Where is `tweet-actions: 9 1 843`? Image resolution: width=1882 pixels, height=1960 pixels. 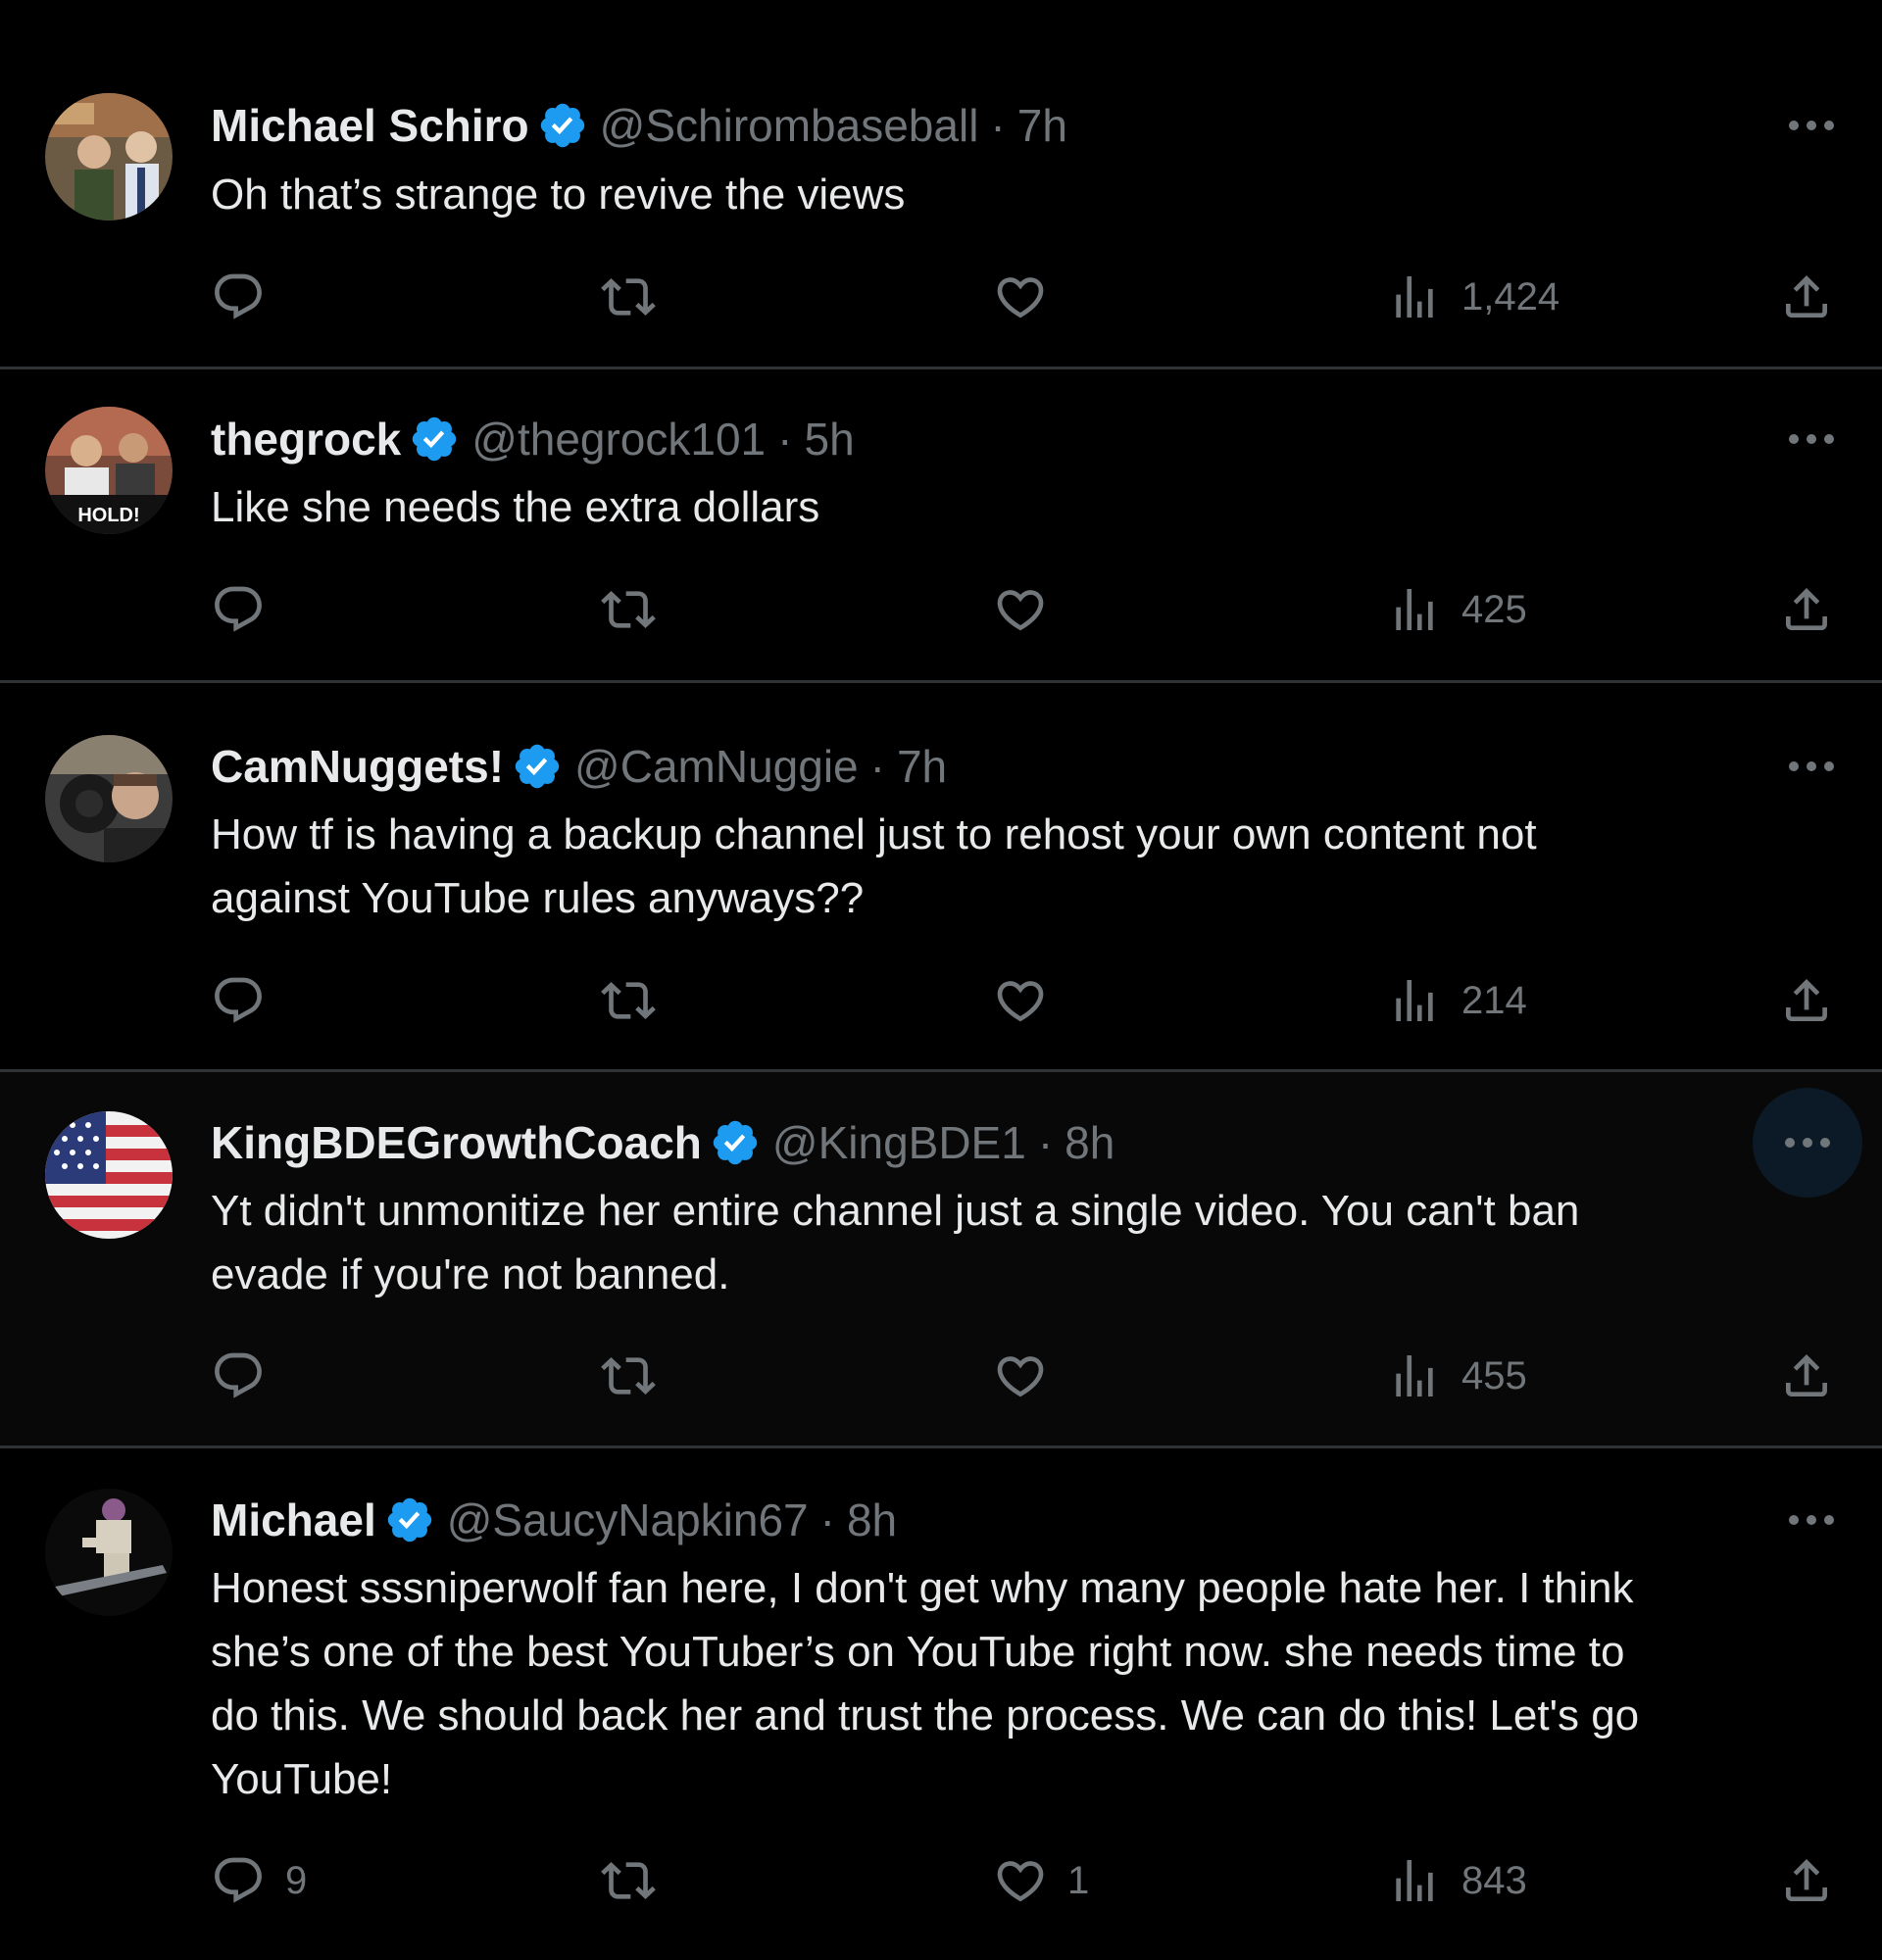
tweet-actions: 9 1 843 is located at coordinates (1024, 1880).